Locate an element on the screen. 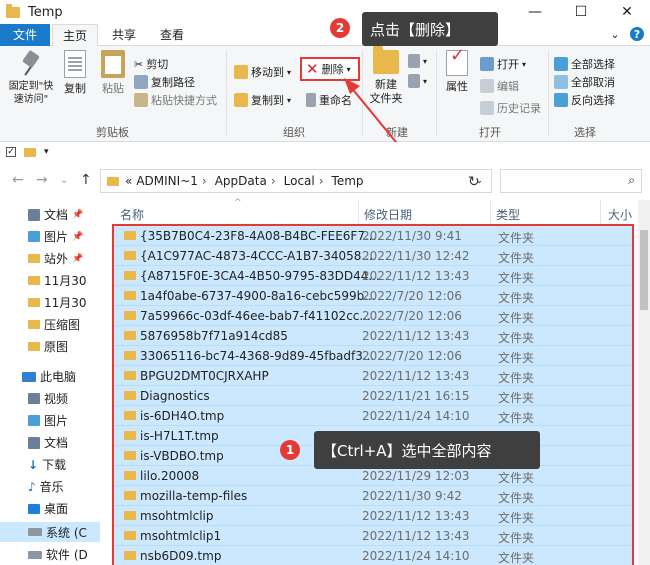 This screenshot has width=650, height=565. sidebar-item-system-c: 系统 (C is located at coordinates (50, 532).